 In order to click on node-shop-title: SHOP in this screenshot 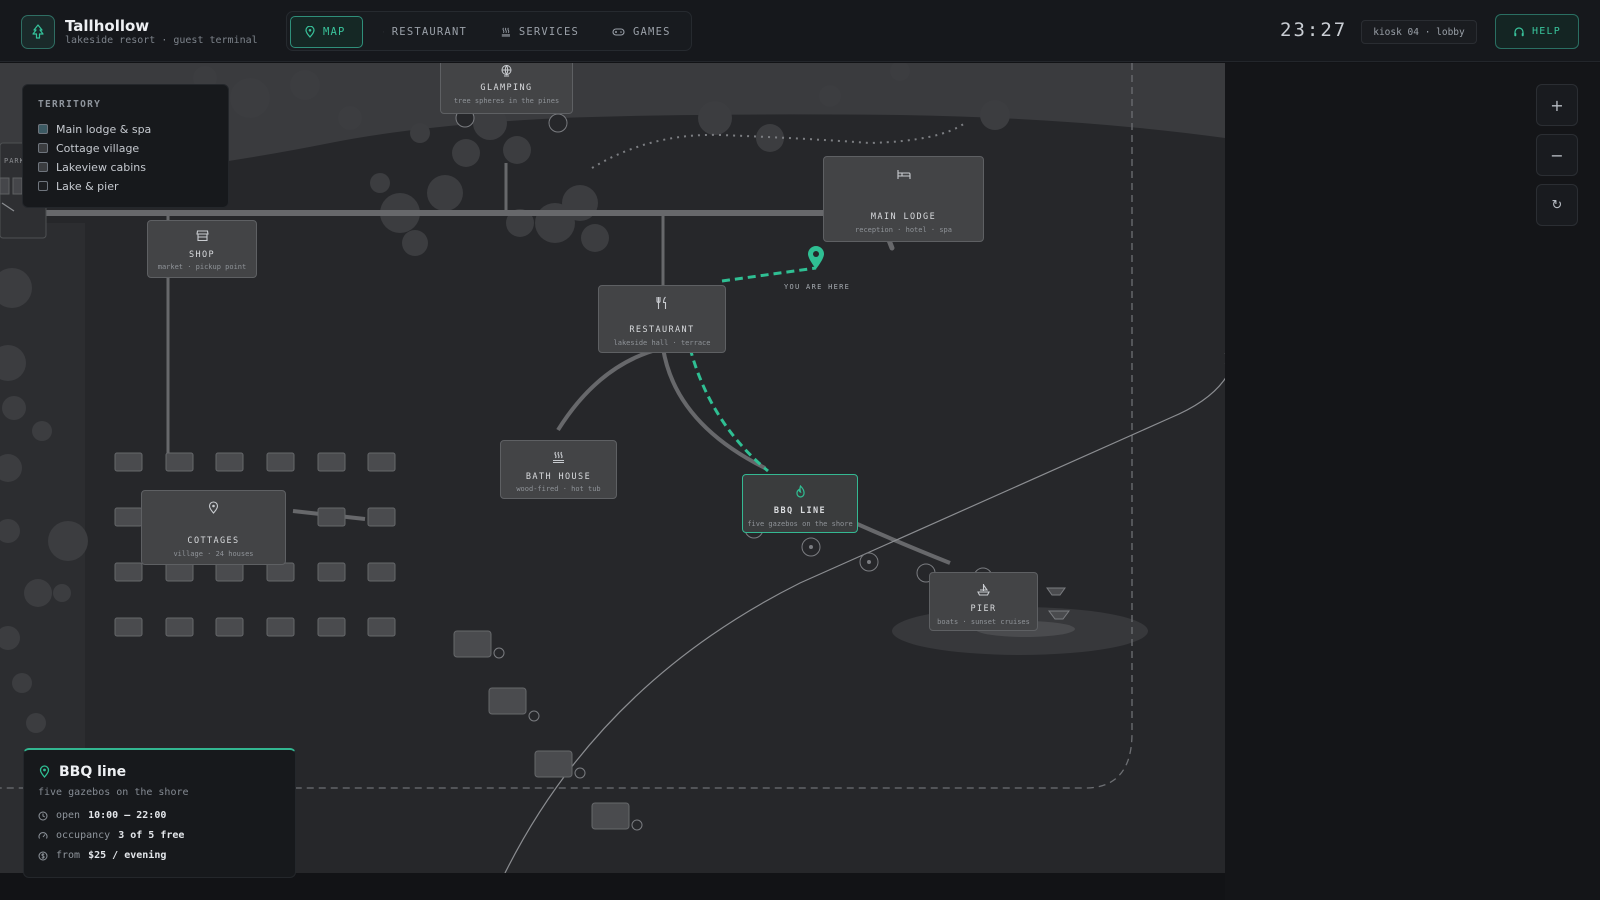, I will do `click(202, 255)`.